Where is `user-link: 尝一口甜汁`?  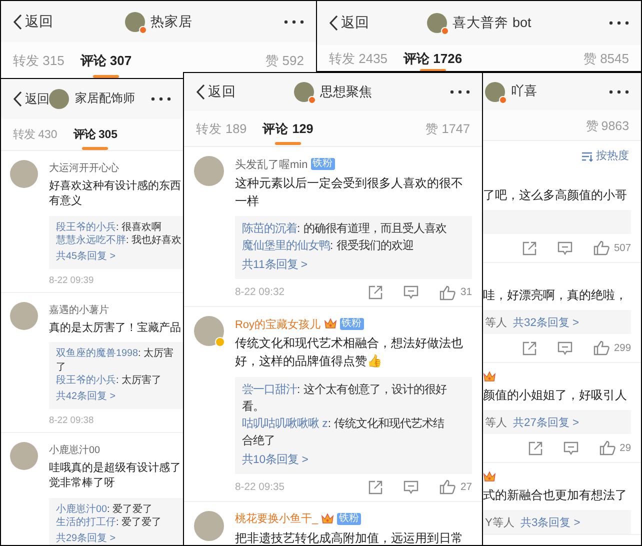 user-link: 尝一口甜汁 is located at coordinates (269, 390).